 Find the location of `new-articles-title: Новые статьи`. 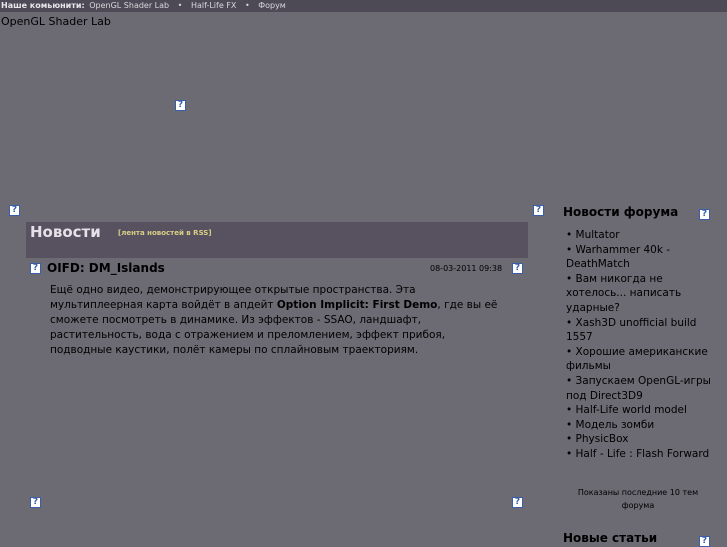

new-articles-title: Новые статьи is located at coordinates (610, 538).